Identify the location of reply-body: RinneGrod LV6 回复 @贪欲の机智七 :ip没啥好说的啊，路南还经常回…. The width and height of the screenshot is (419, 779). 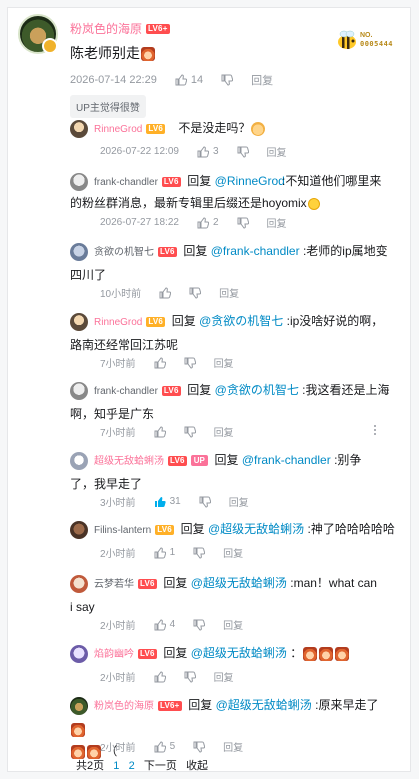
(230, 333).